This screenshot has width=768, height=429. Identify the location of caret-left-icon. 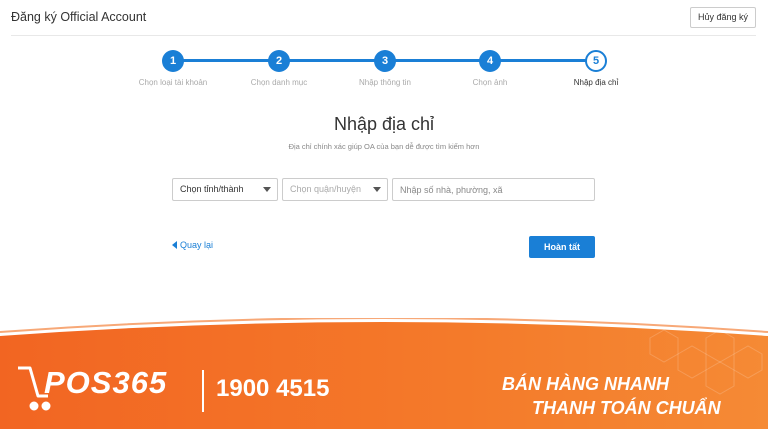
(174, 245).